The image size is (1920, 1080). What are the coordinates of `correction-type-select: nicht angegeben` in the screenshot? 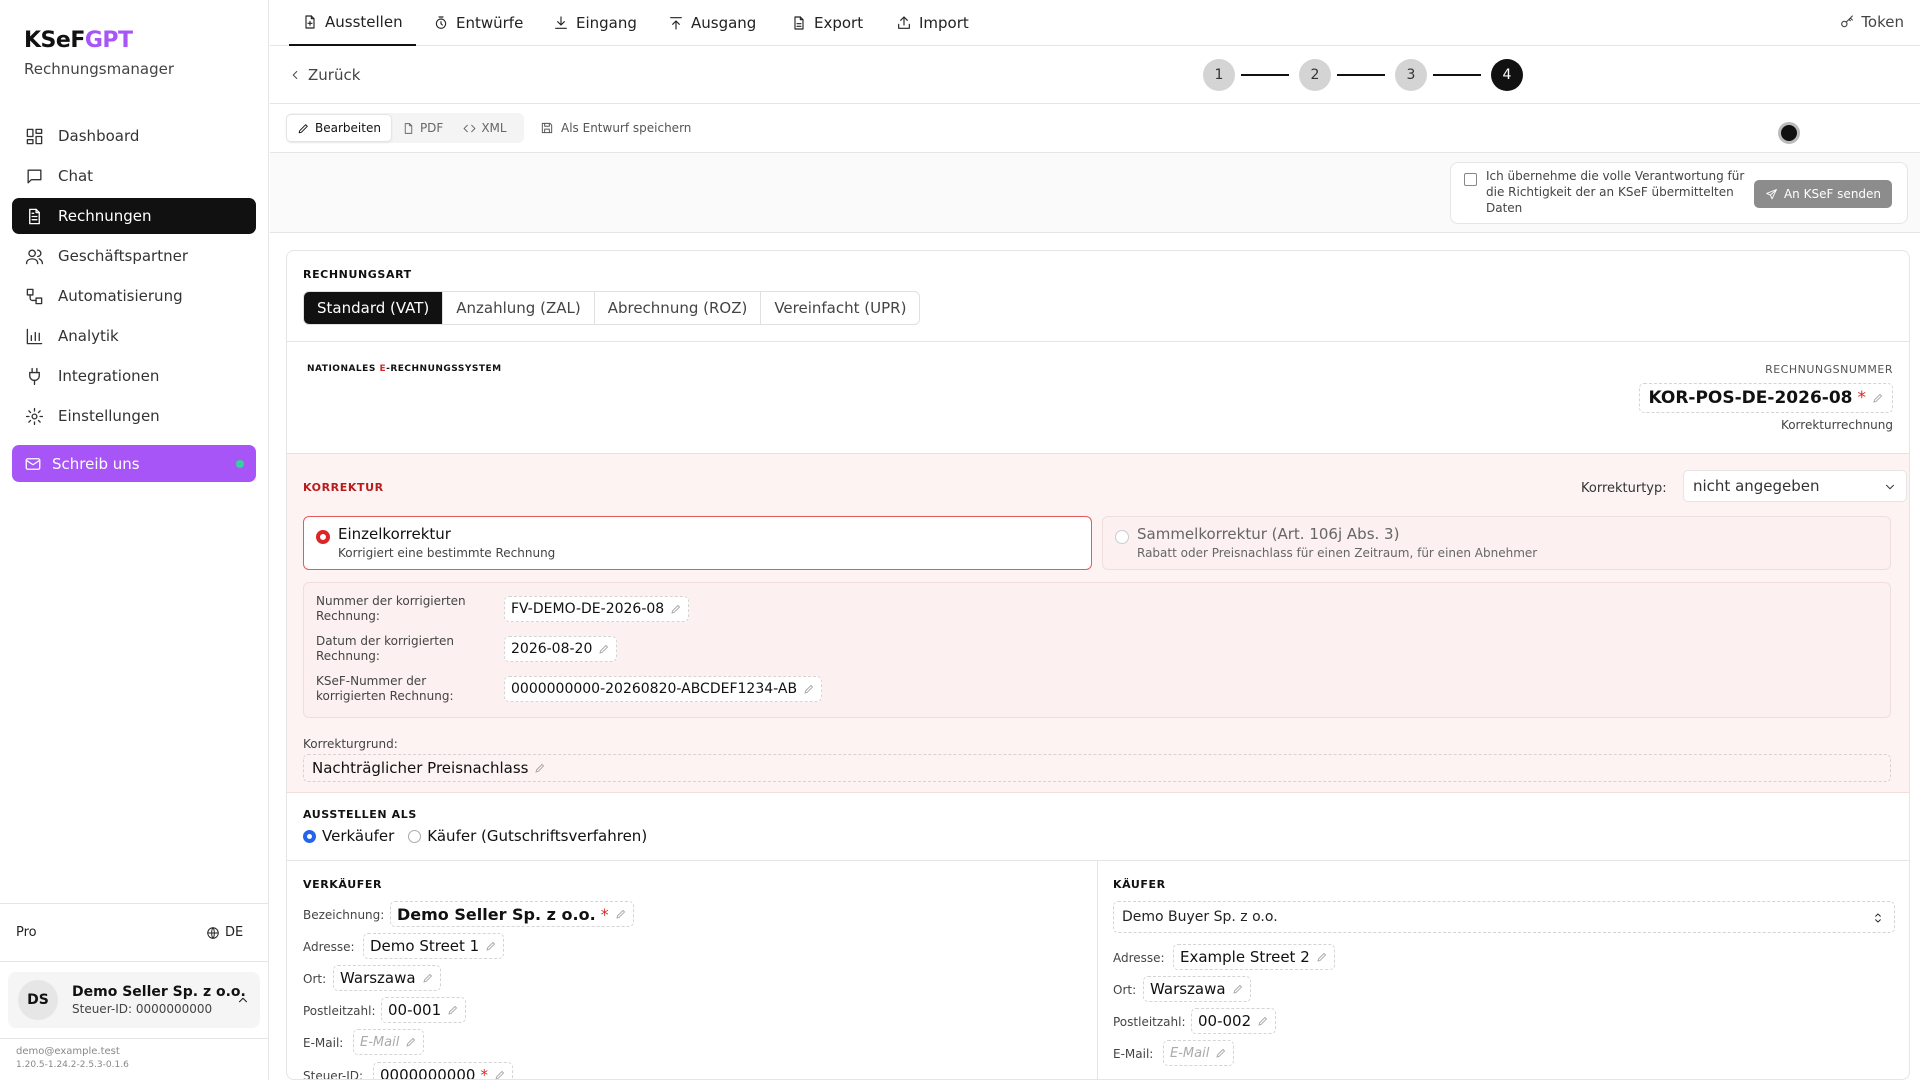 It's located at (1795, 486).